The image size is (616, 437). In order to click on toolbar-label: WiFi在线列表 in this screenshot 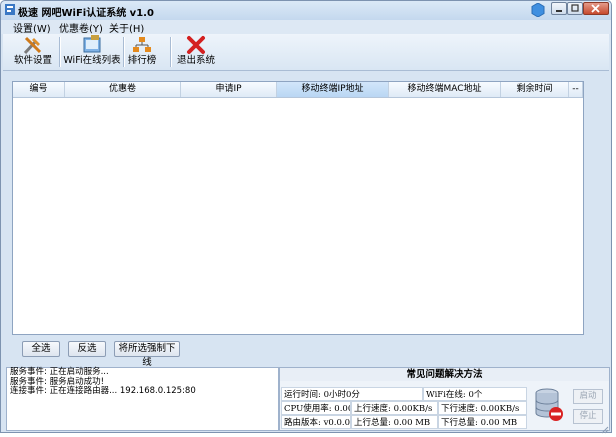, I will do `click(92, 60)`.